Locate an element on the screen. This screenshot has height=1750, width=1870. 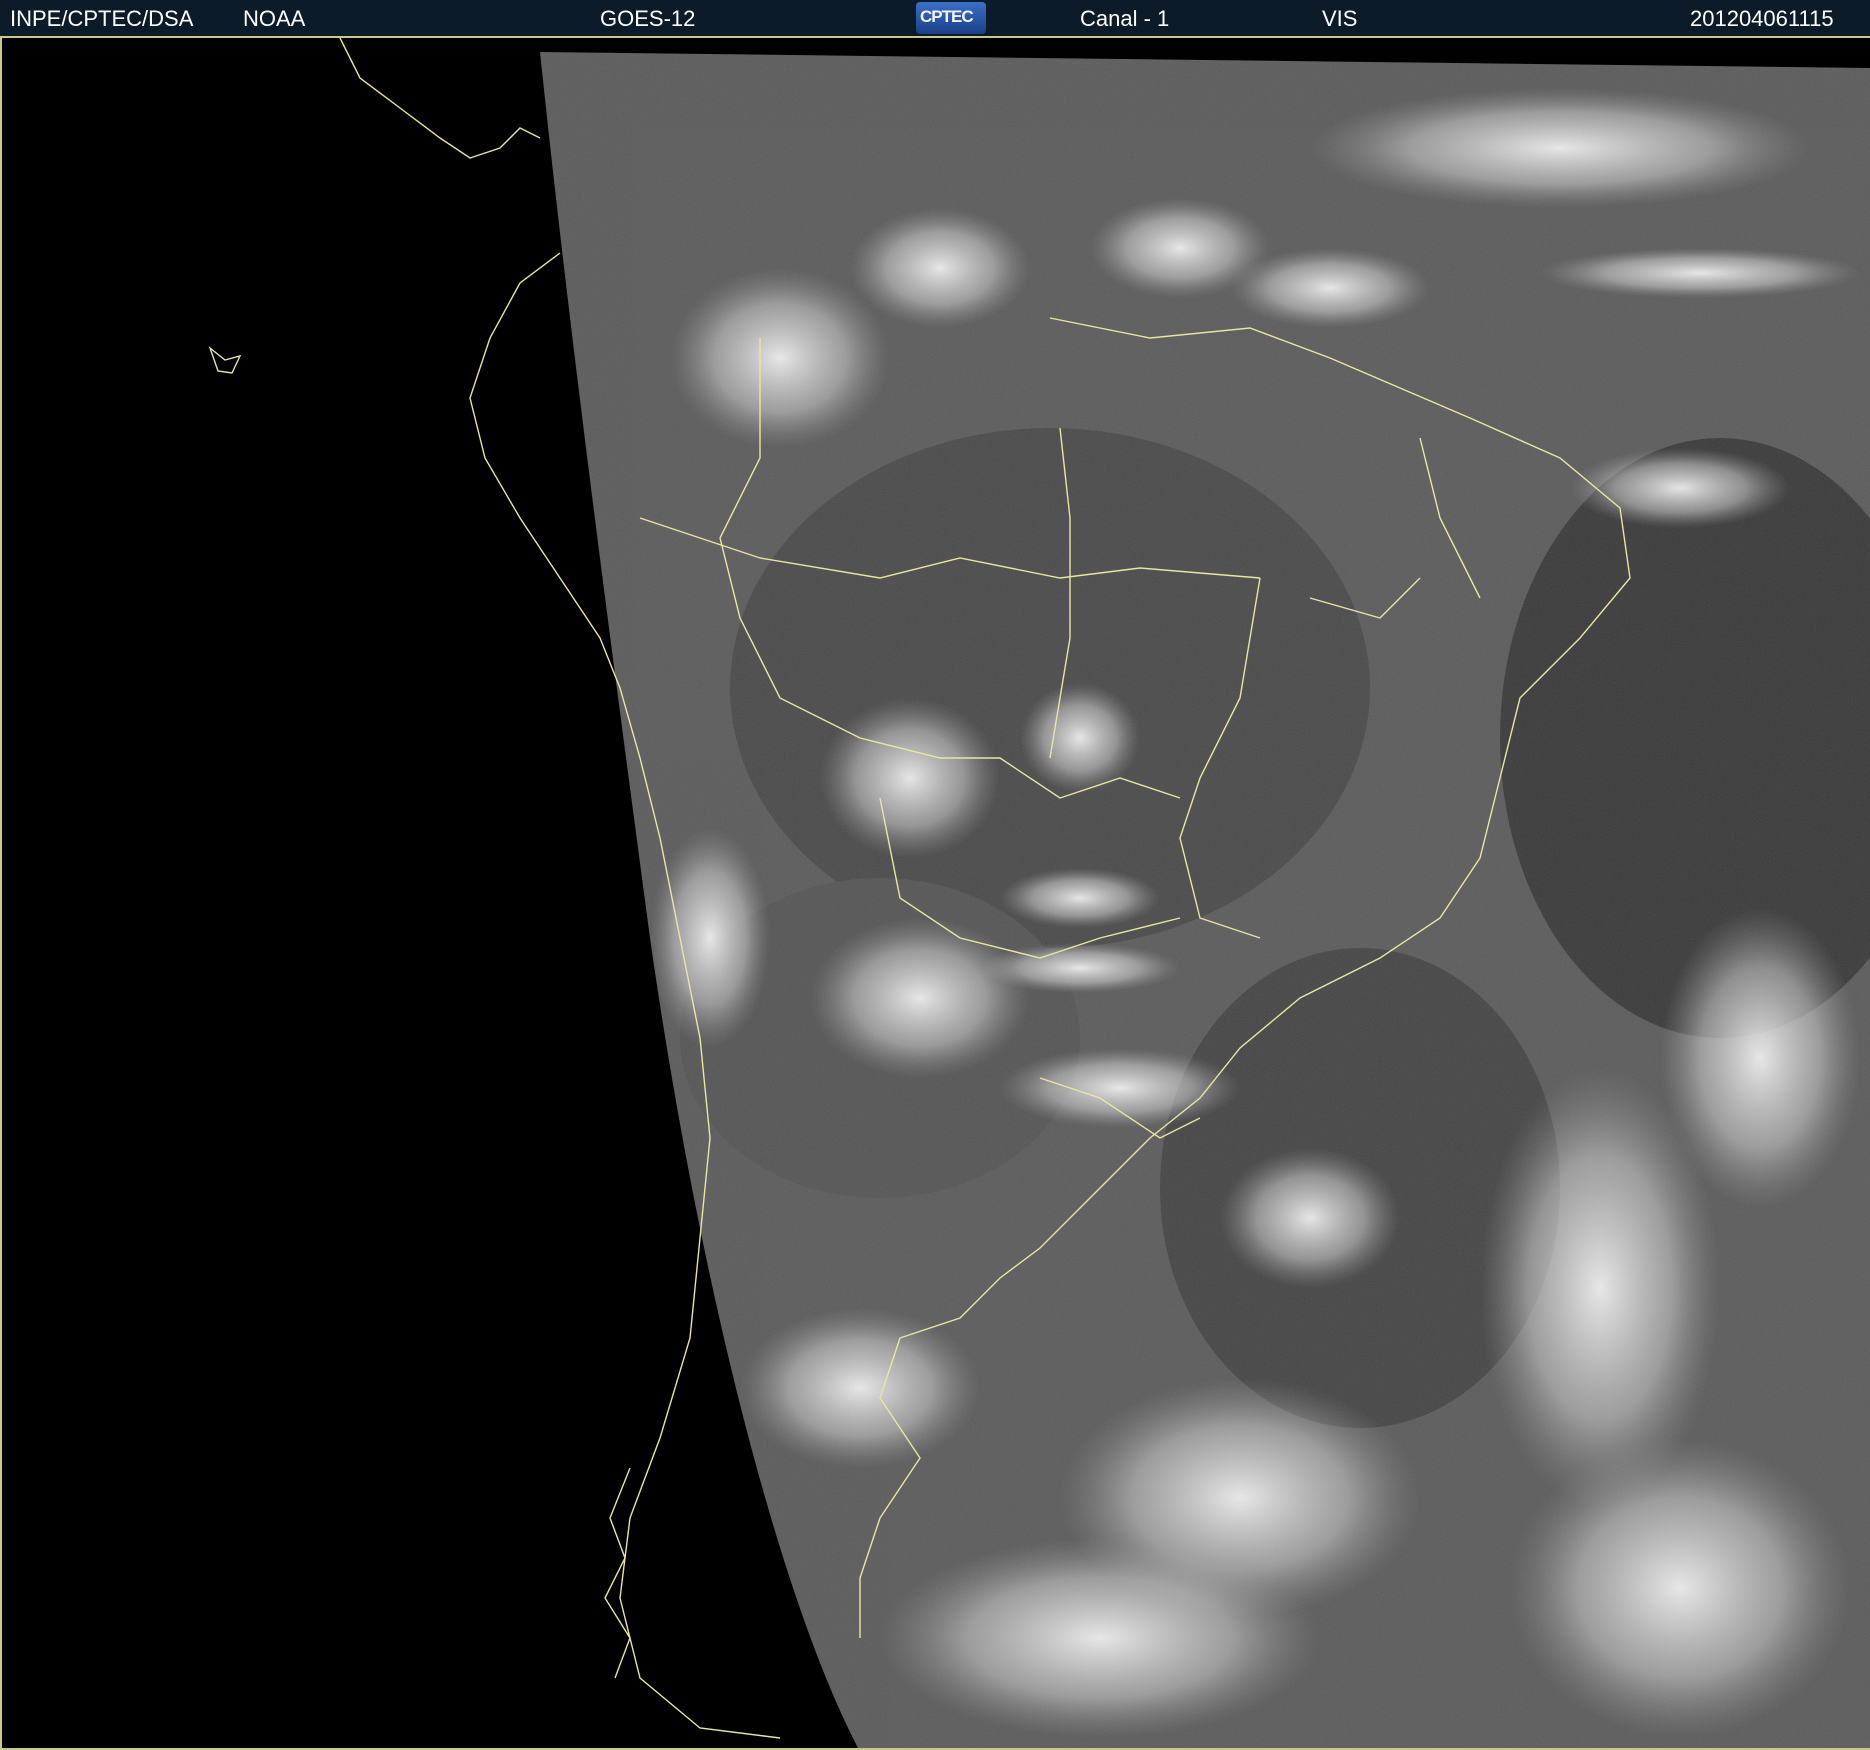
timestamp-label: 201204061115 is located at coordinates (1762, 18).